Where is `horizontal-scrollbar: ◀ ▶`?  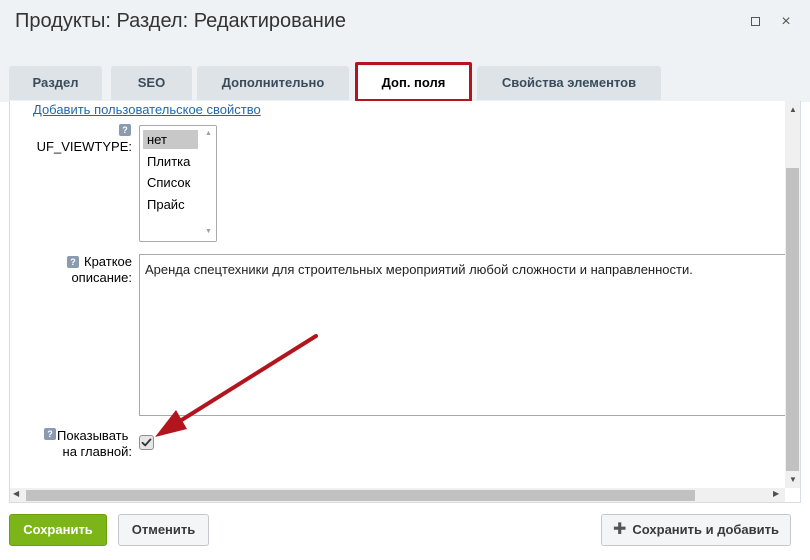 horizontal-scrollbar: ◀ ▶ is located at coordinates (397, 495).